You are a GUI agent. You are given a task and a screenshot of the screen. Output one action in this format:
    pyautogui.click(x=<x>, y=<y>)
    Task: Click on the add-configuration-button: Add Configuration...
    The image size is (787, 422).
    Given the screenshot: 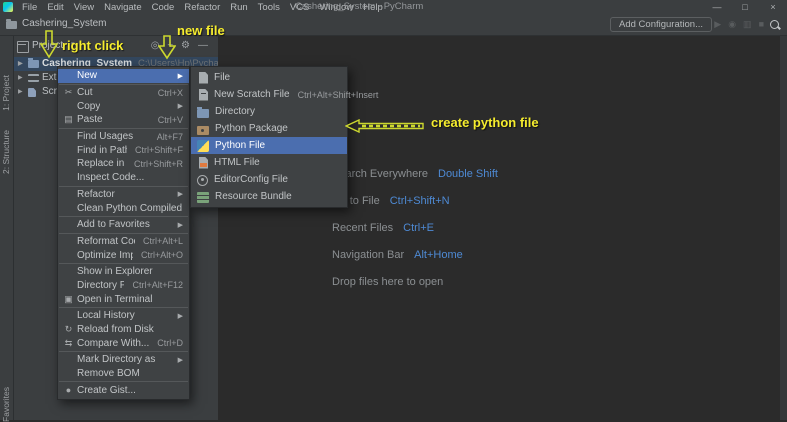 What is the action you would take?
    pyautogui.click(x=661, y=24)
    